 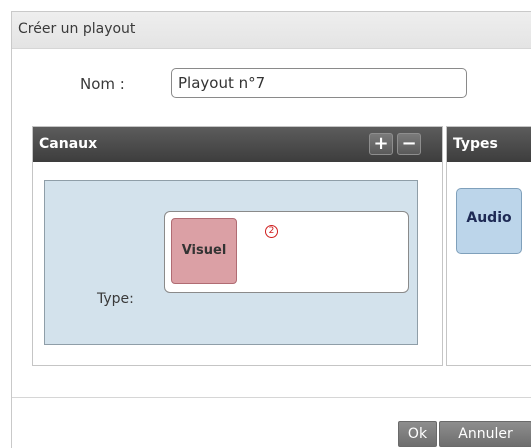 I want to click on cancel-button: Annuler, so click(x=485, y=434).